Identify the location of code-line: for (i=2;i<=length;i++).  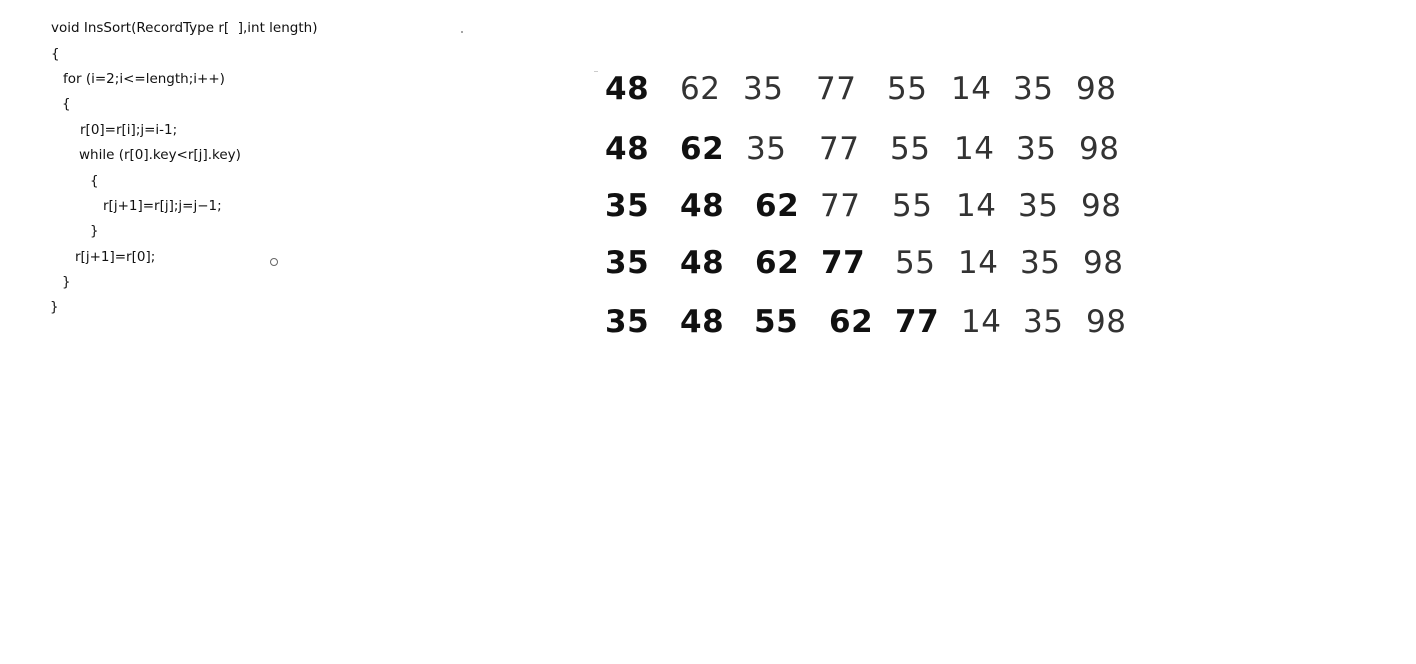
(144, 79).